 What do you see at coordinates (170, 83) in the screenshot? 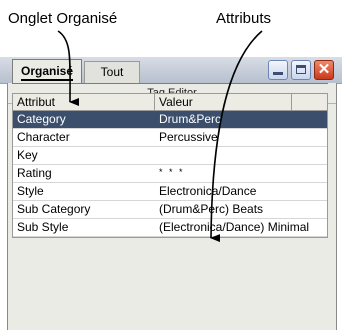
I see `tab-divider` at bounding box center [170, 83].